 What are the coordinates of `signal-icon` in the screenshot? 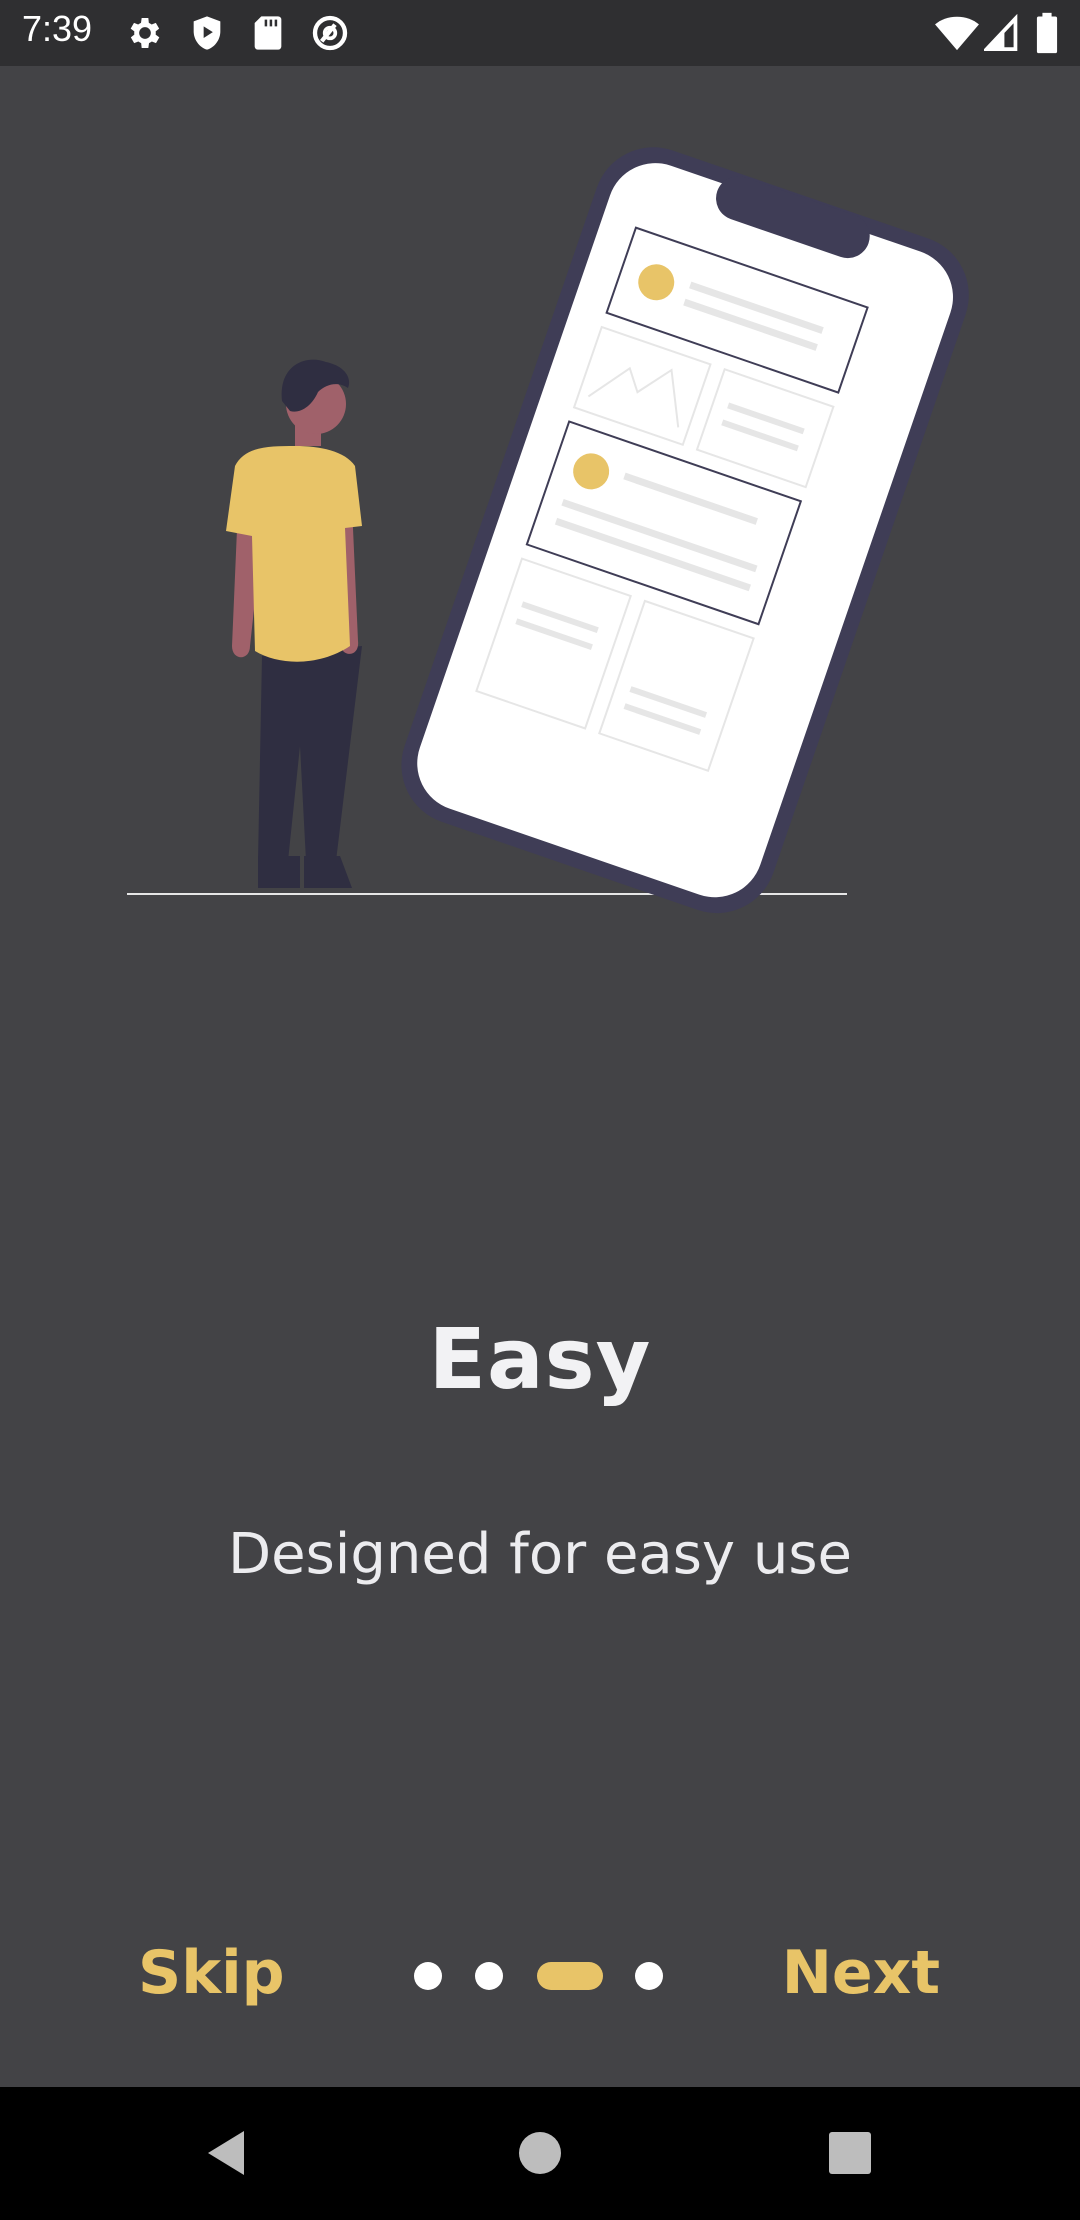 It's located at (1001, 32).